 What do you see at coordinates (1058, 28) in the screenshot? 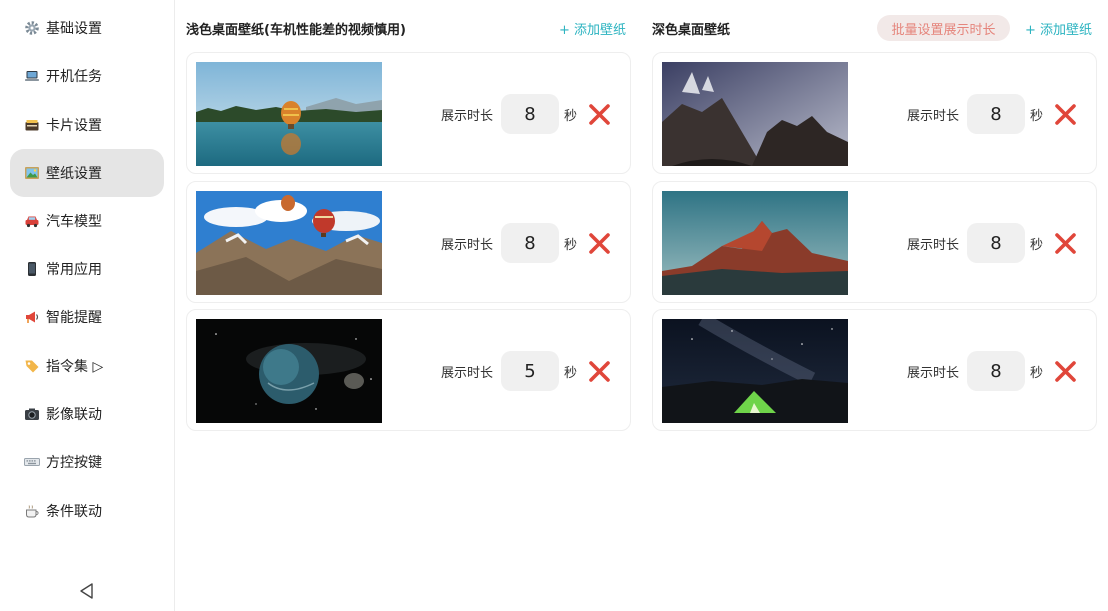
I see `dark-add-wallpaper-button: + 添加壁纸` at bounding box center [1058, 28].